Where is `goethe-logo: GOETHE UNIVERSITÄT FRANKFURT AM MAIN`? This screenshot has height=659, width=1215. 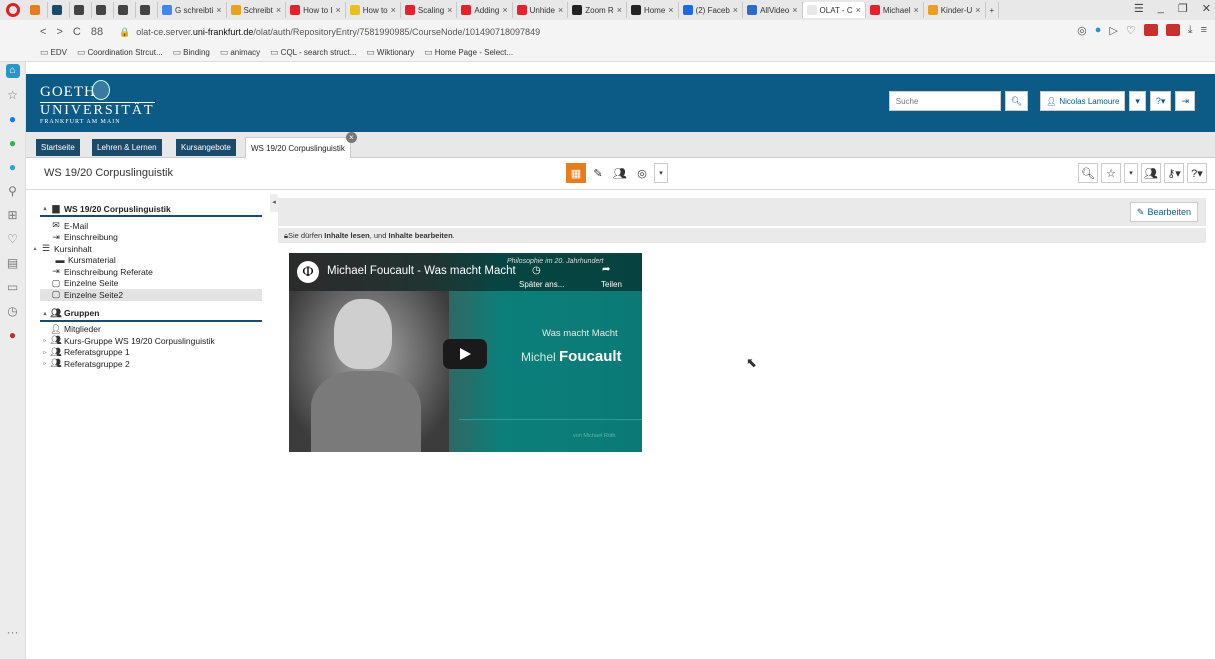 goethe-logo: GOETHE UNIVERSITÄT FRANKFURT AM MAIN is located at coordinates (97, 102).